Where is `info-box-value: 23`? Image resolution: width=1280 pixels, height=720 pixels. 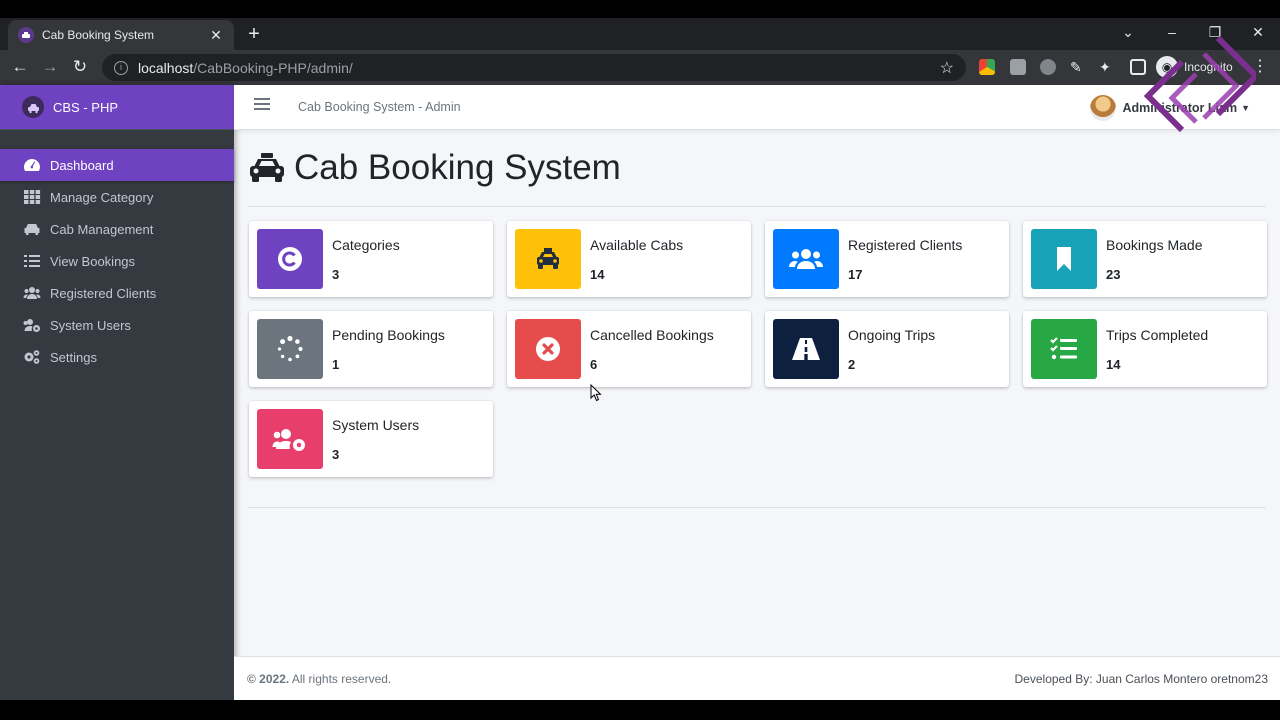 info-box-value: 23 is located at coordinates (1113, 274).